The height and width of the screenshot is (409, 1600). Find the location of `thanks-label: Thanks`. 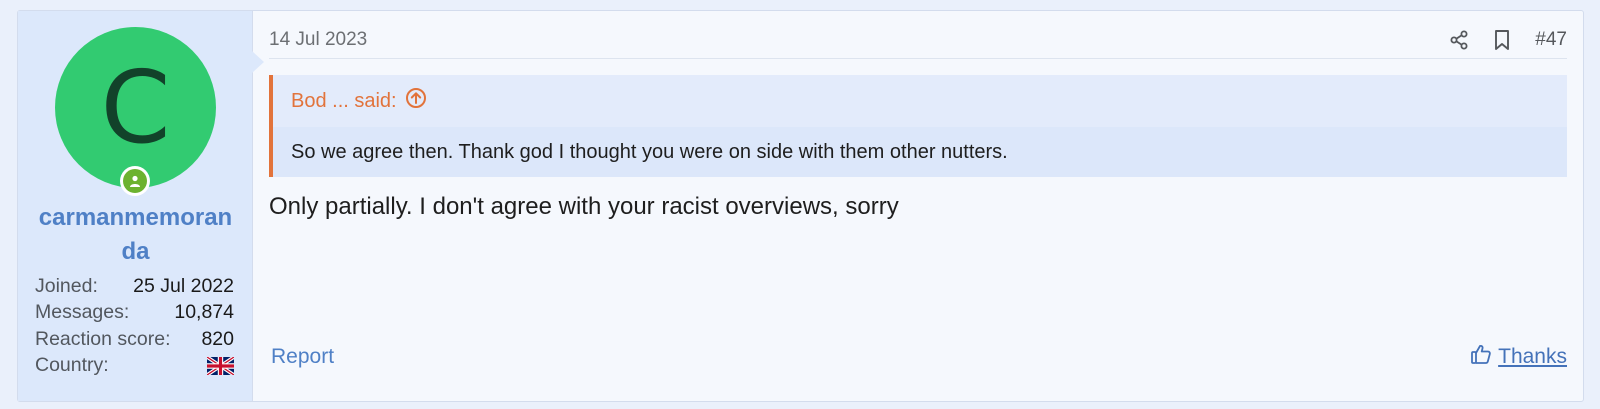

thanks-label: Thanks is located at coordinates (1532, 356).